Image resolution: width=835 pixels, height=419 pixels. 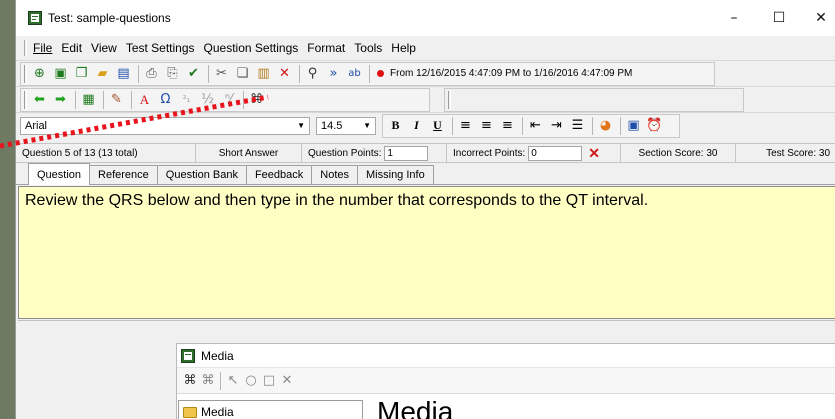 What do you see at coordinates (505, 381) in the screenshot?
I see `media-window: Media ⌘ ⌘ ↖ ○ □ ✕ Media Media` at bounding box center [505, 381].